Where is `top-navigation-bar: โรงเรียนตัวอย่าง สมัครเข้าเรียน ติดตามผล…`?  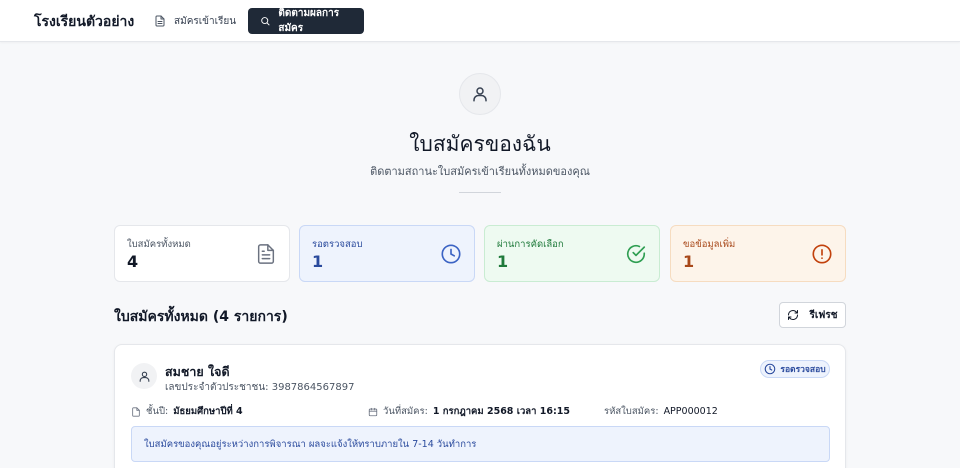
top-navigation-bar: โรงเรียนตัวอย่าง สมัครเข้าเรียน ติดตามผล… is located at coordinates (480, 21).